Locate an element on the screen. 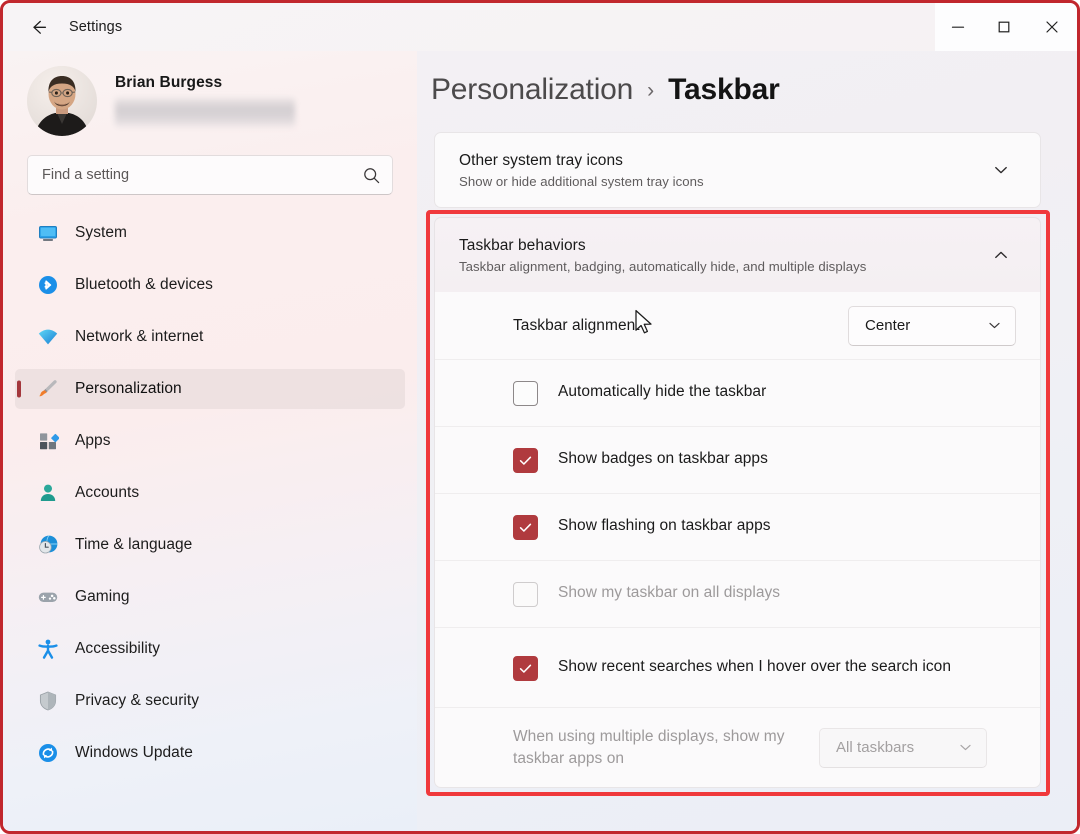 The image size is (1080, 834). sidebar-item-label: Privacy & security is located at coordinates (137, 700).